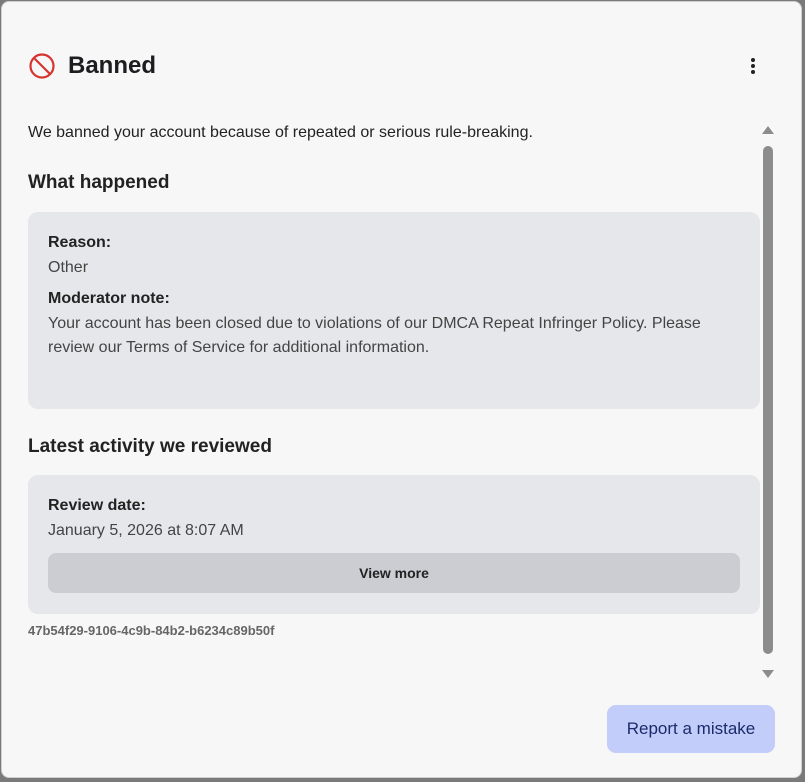 This screenshot has height=782, width=805. Describe the element at coordinates (753, 66) in the screenshot. I see `more-vertical-icon` at that location.